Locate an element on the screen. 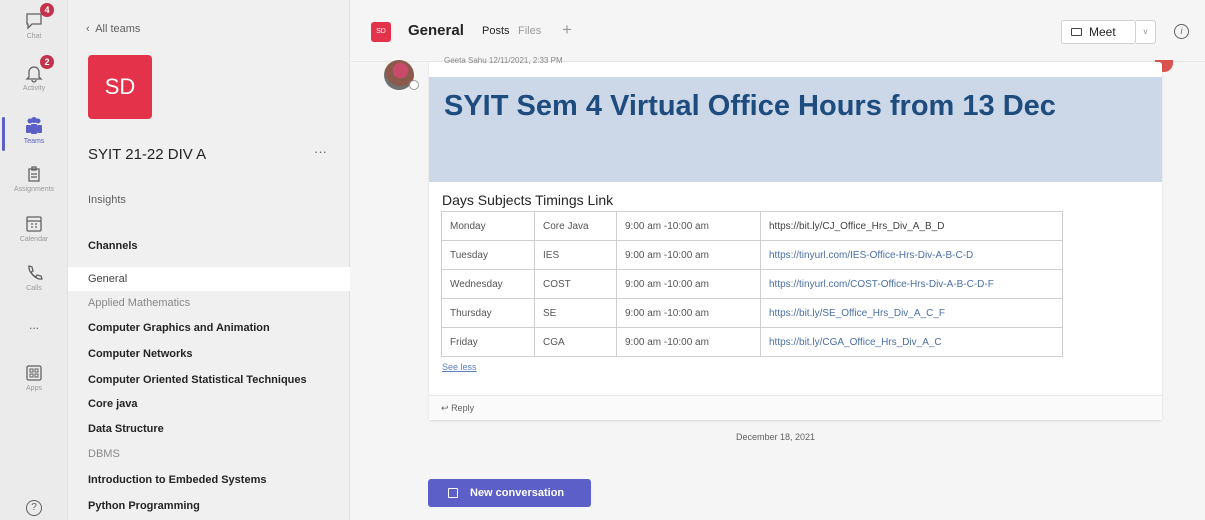  rail-assignments: Assignments is located at coordinates (34, 178).